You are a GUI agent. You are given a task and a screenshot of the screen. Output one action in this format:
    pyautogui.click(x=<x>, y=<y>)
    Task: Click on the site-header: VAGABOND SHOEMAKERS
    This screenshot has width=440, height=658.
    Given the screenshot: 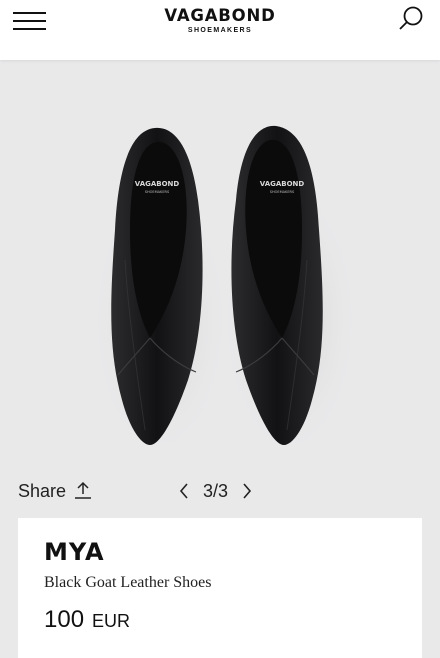 What is the action you would take?
    pyautogui.click(x=220, y=30)
    